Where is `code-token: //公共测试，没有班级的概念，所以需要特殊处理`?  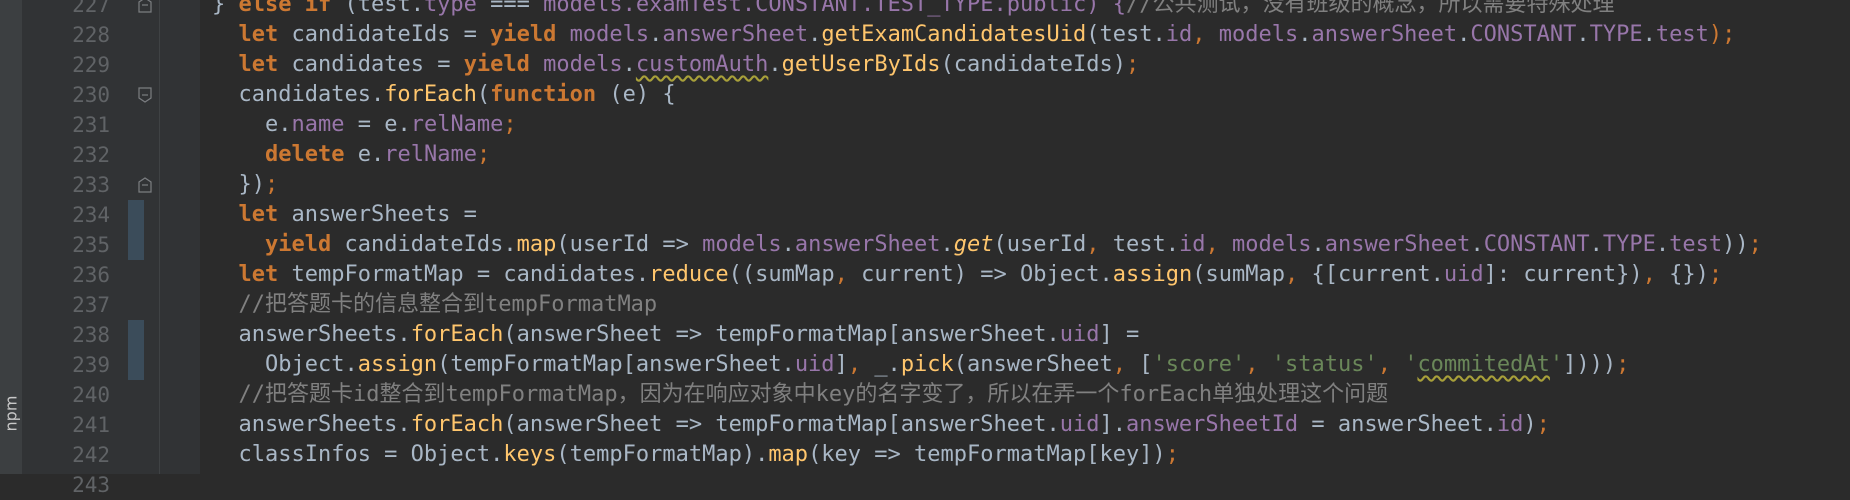
code-token: //公共测试，没有班级的概念，所以需要特殊处理 is located at coordinates (1370, 8).